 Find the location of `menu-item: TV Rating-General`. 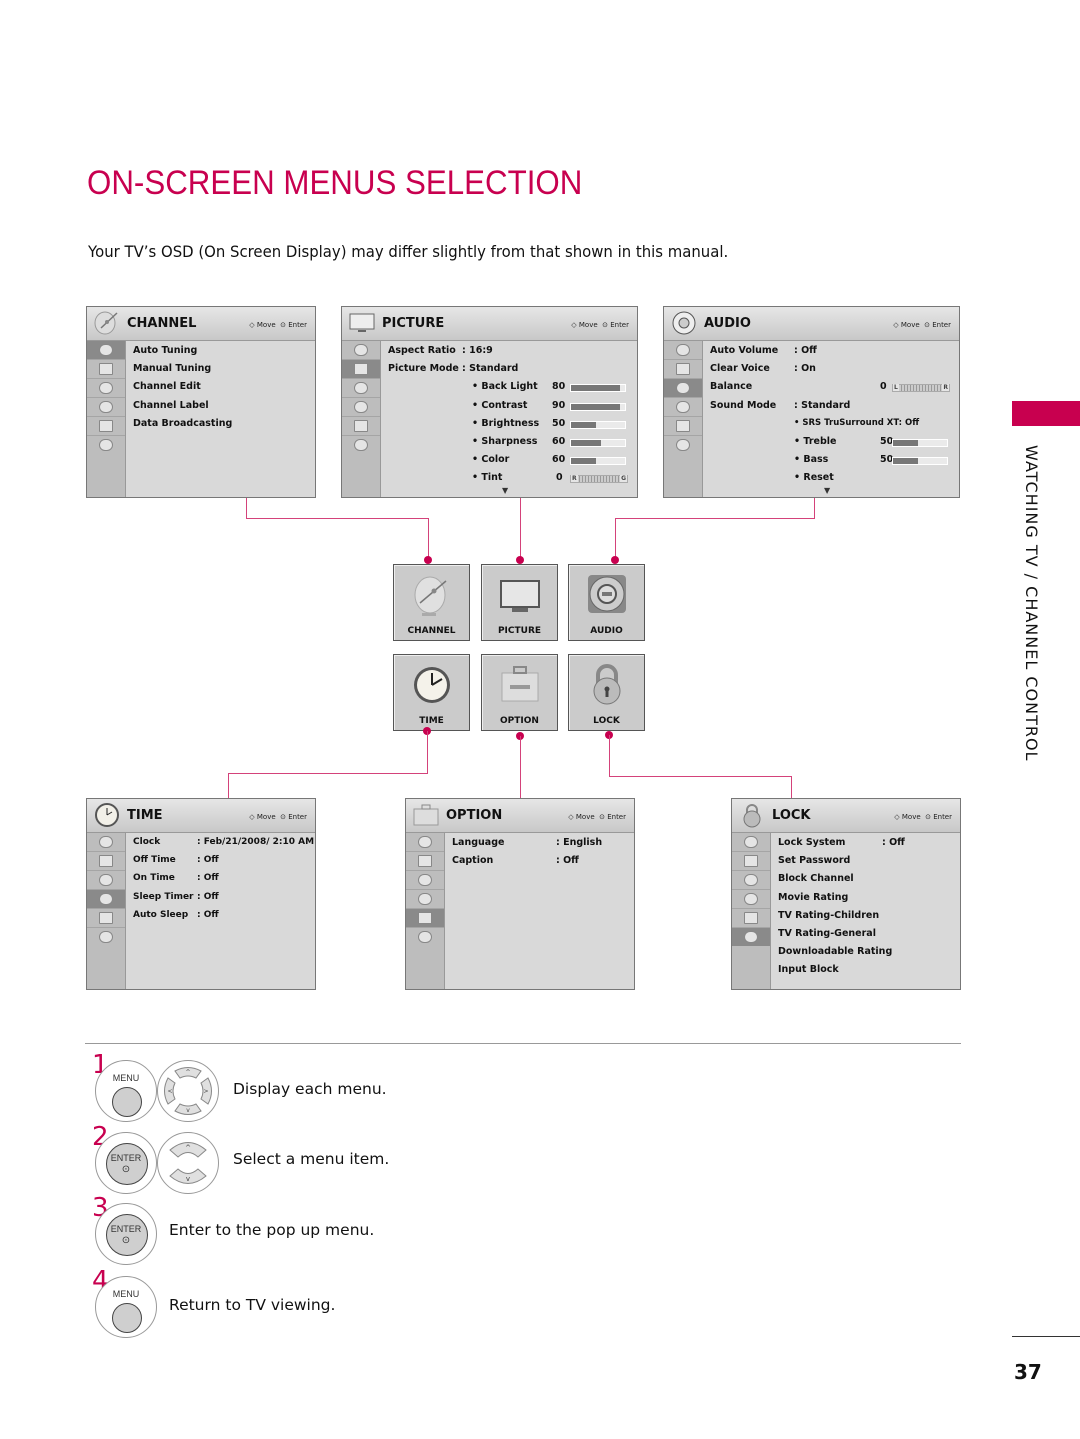

menu-item: TV Rating-General is located at coordinates (866, 937).